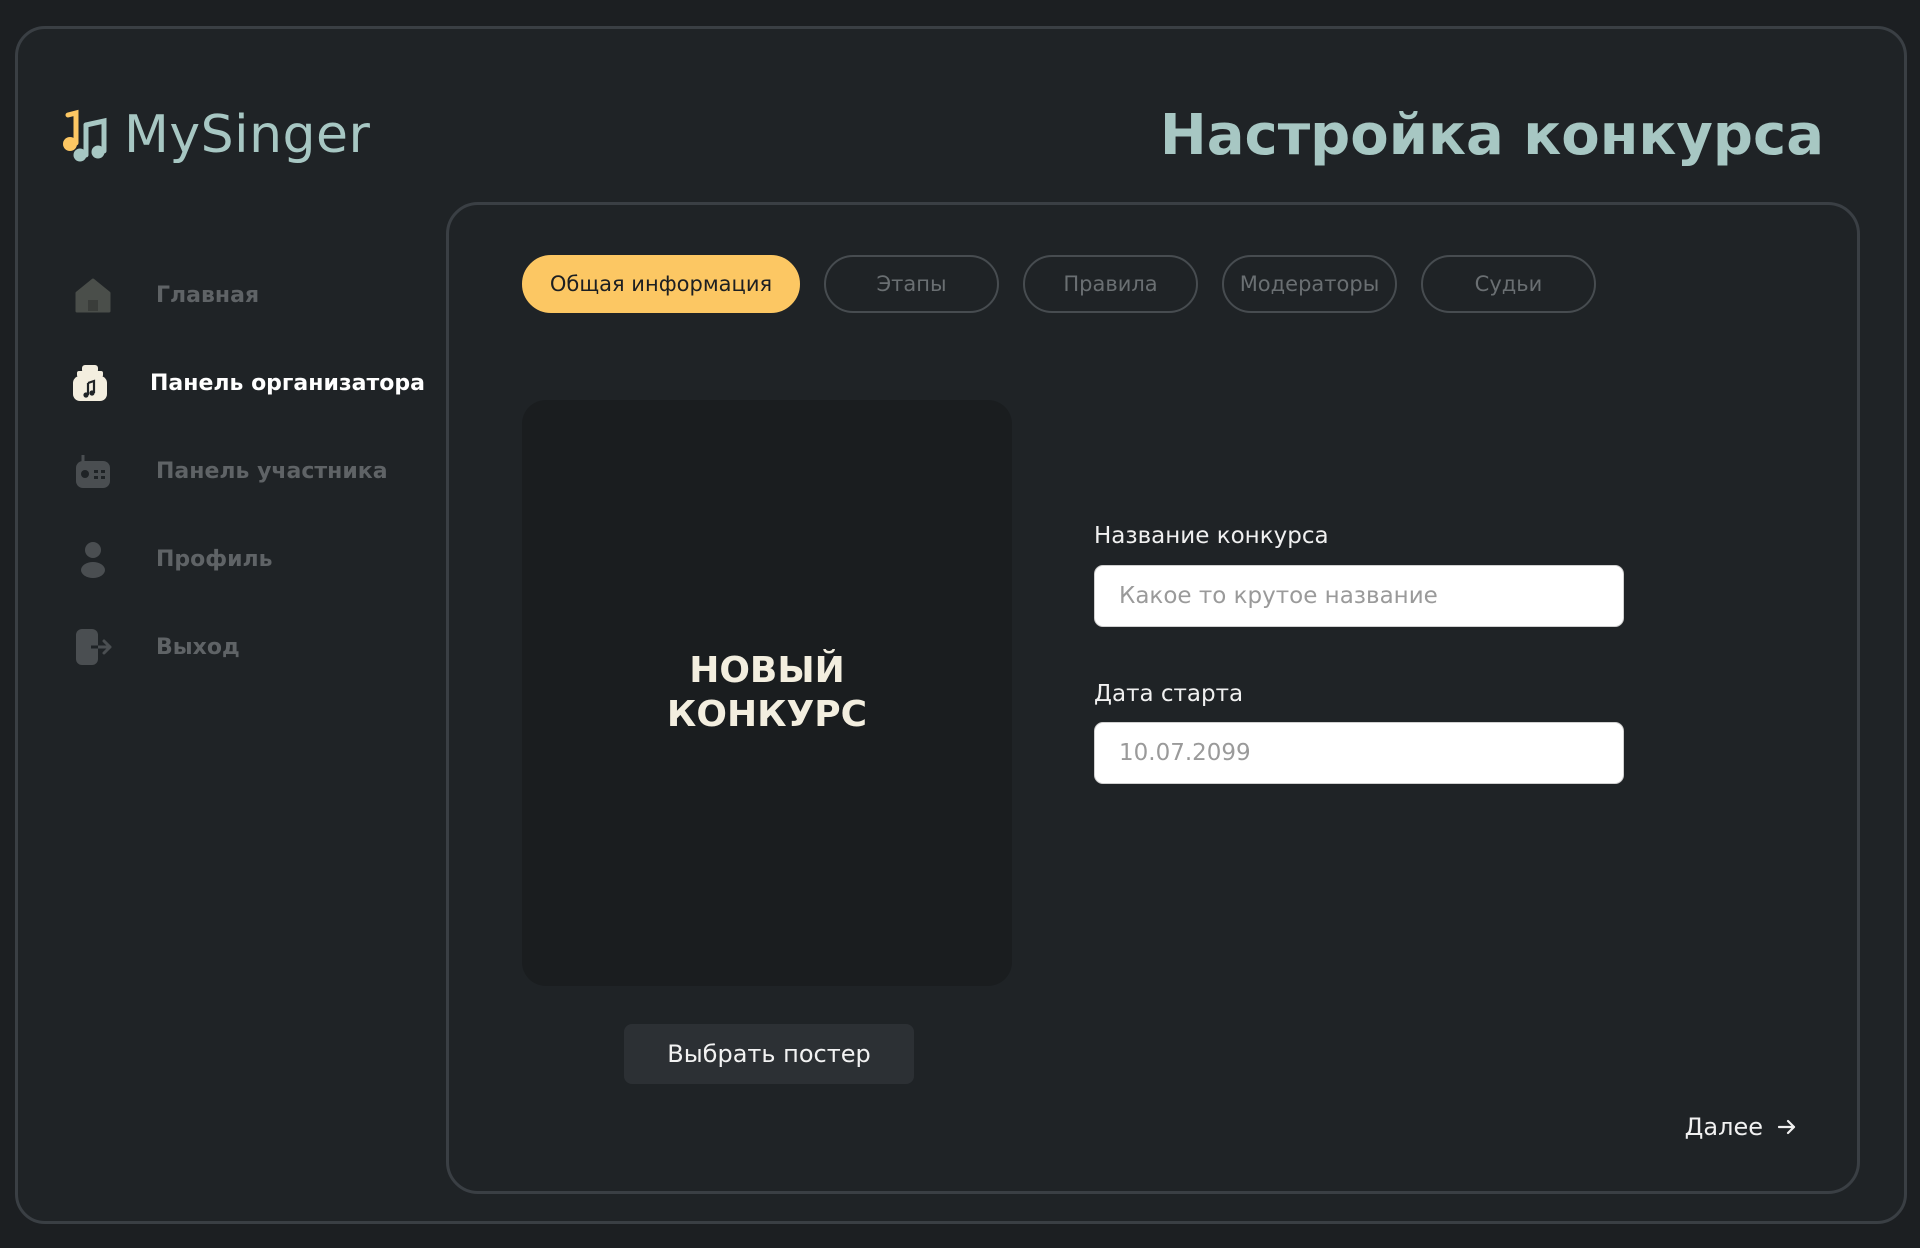  What do you see at coordinates (93, 559) in the screenshot?
I see `user-icon` at bounding box center [93, 559].